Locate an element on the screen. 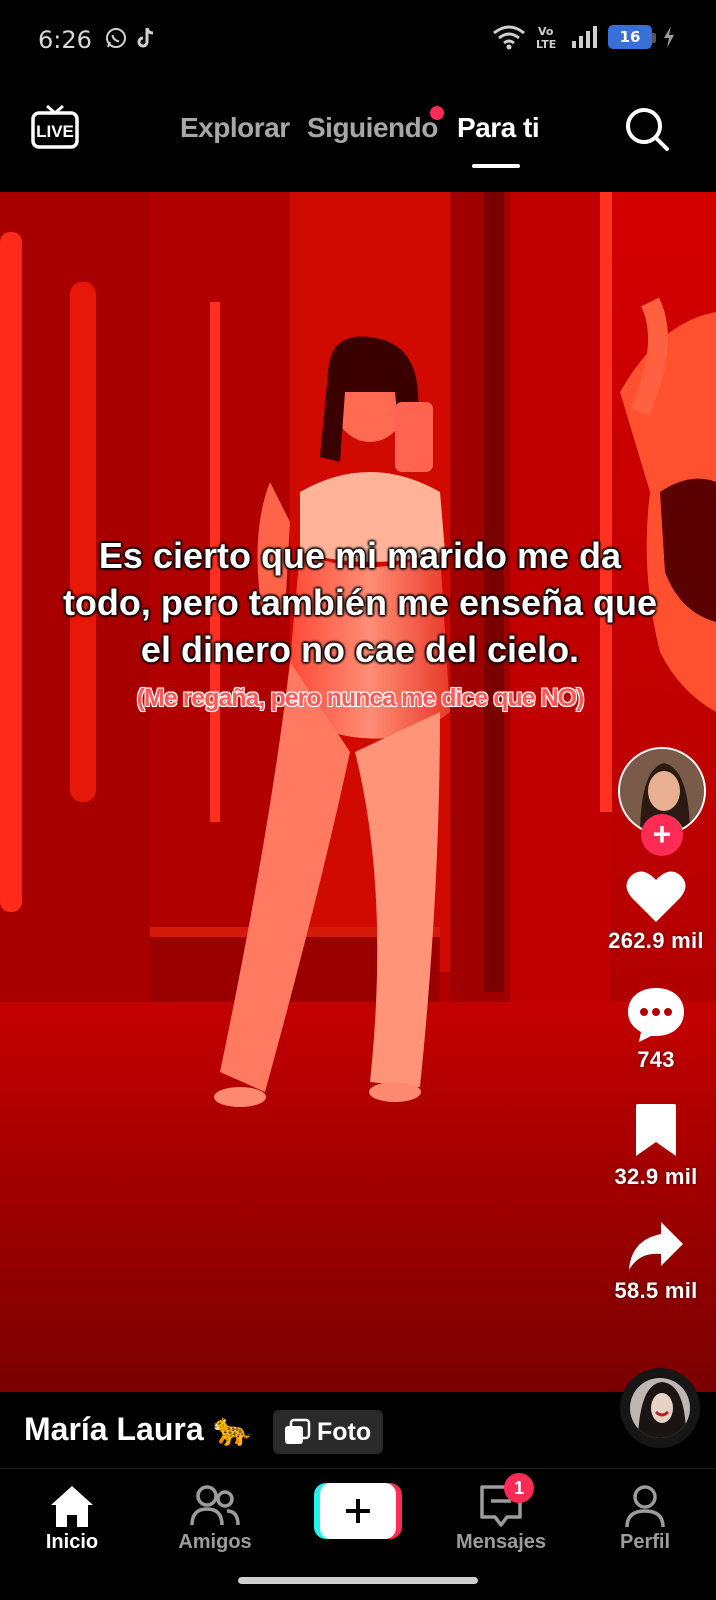 This screenshot has width=716, height=1600. nav-inicio: Inicio is located at coordinates (72, 1518).